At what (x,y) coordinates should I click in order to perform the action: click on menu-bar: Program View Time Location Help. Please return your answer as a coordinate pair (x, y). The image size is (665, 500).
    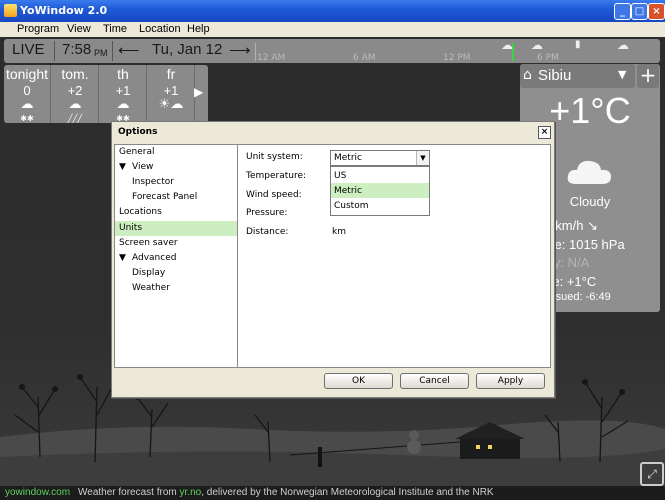
    Looking at the image, I should click on (332, 29).